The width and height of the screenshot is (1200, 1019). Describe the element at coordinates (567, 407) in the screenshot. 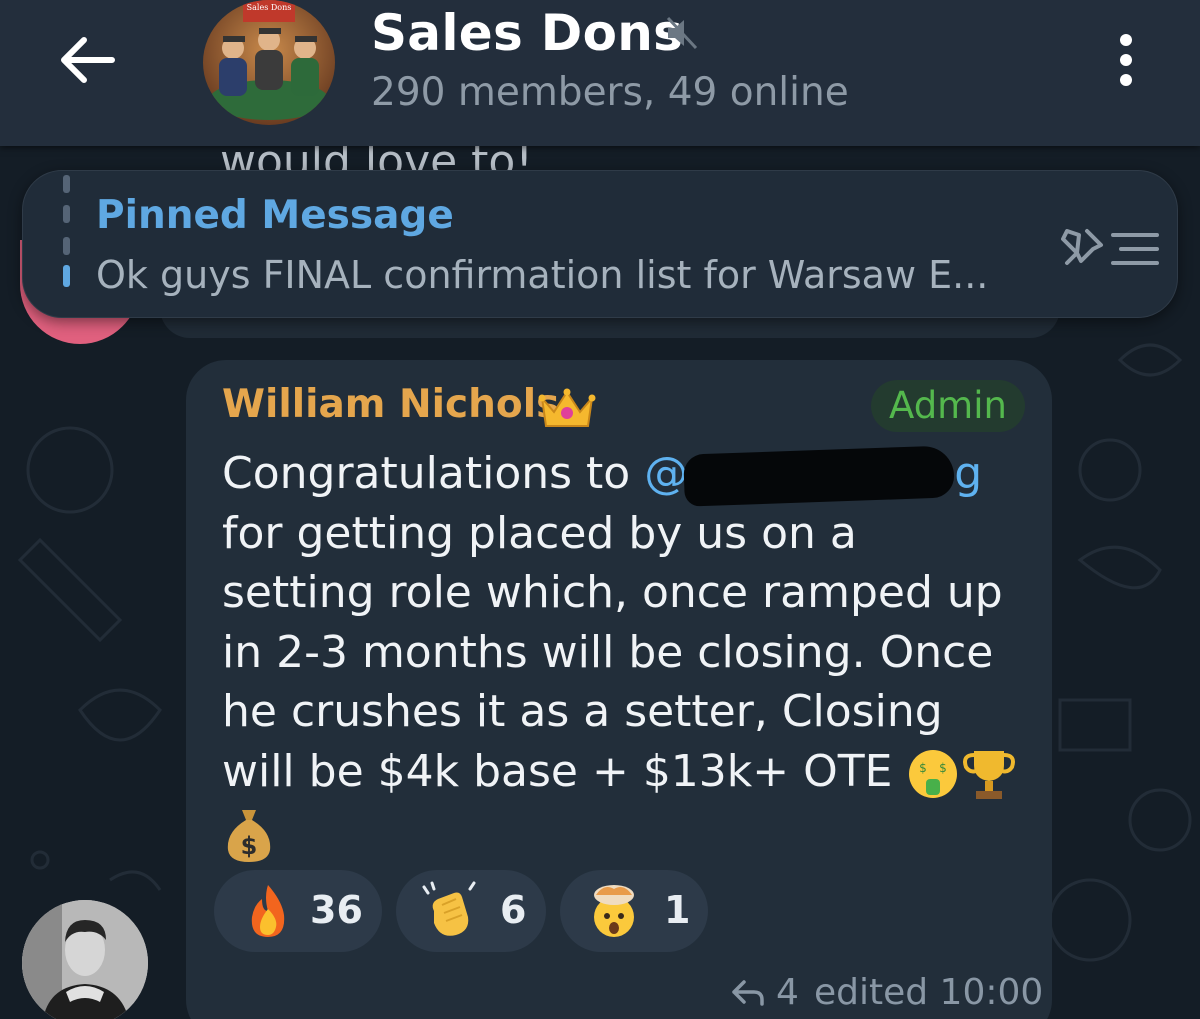

I see `crown-emoji-icon` at that location.